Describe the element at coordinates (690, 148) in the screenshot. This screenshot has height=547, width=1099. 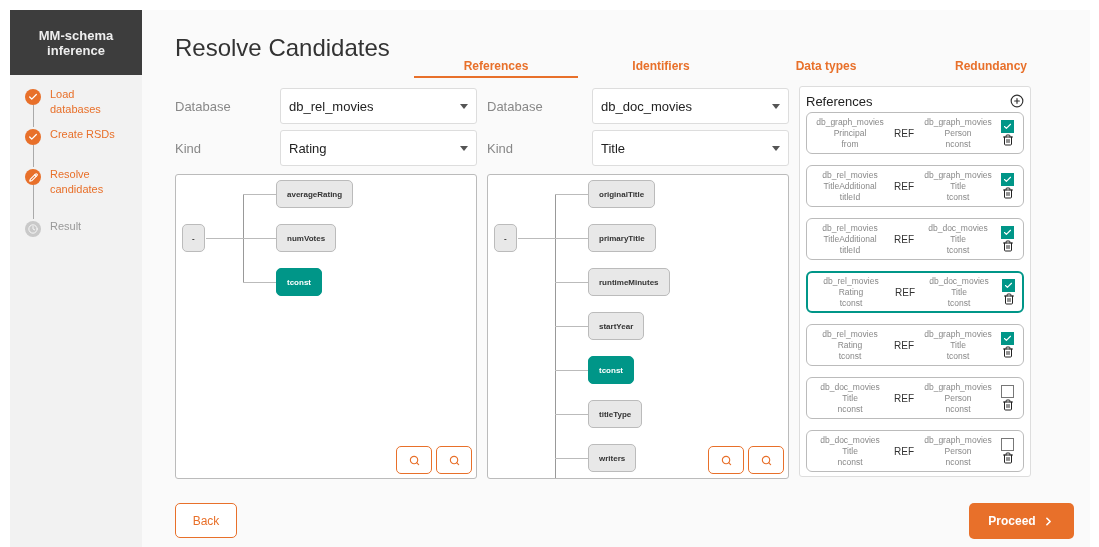
I see `kind-select: Title` at that location.